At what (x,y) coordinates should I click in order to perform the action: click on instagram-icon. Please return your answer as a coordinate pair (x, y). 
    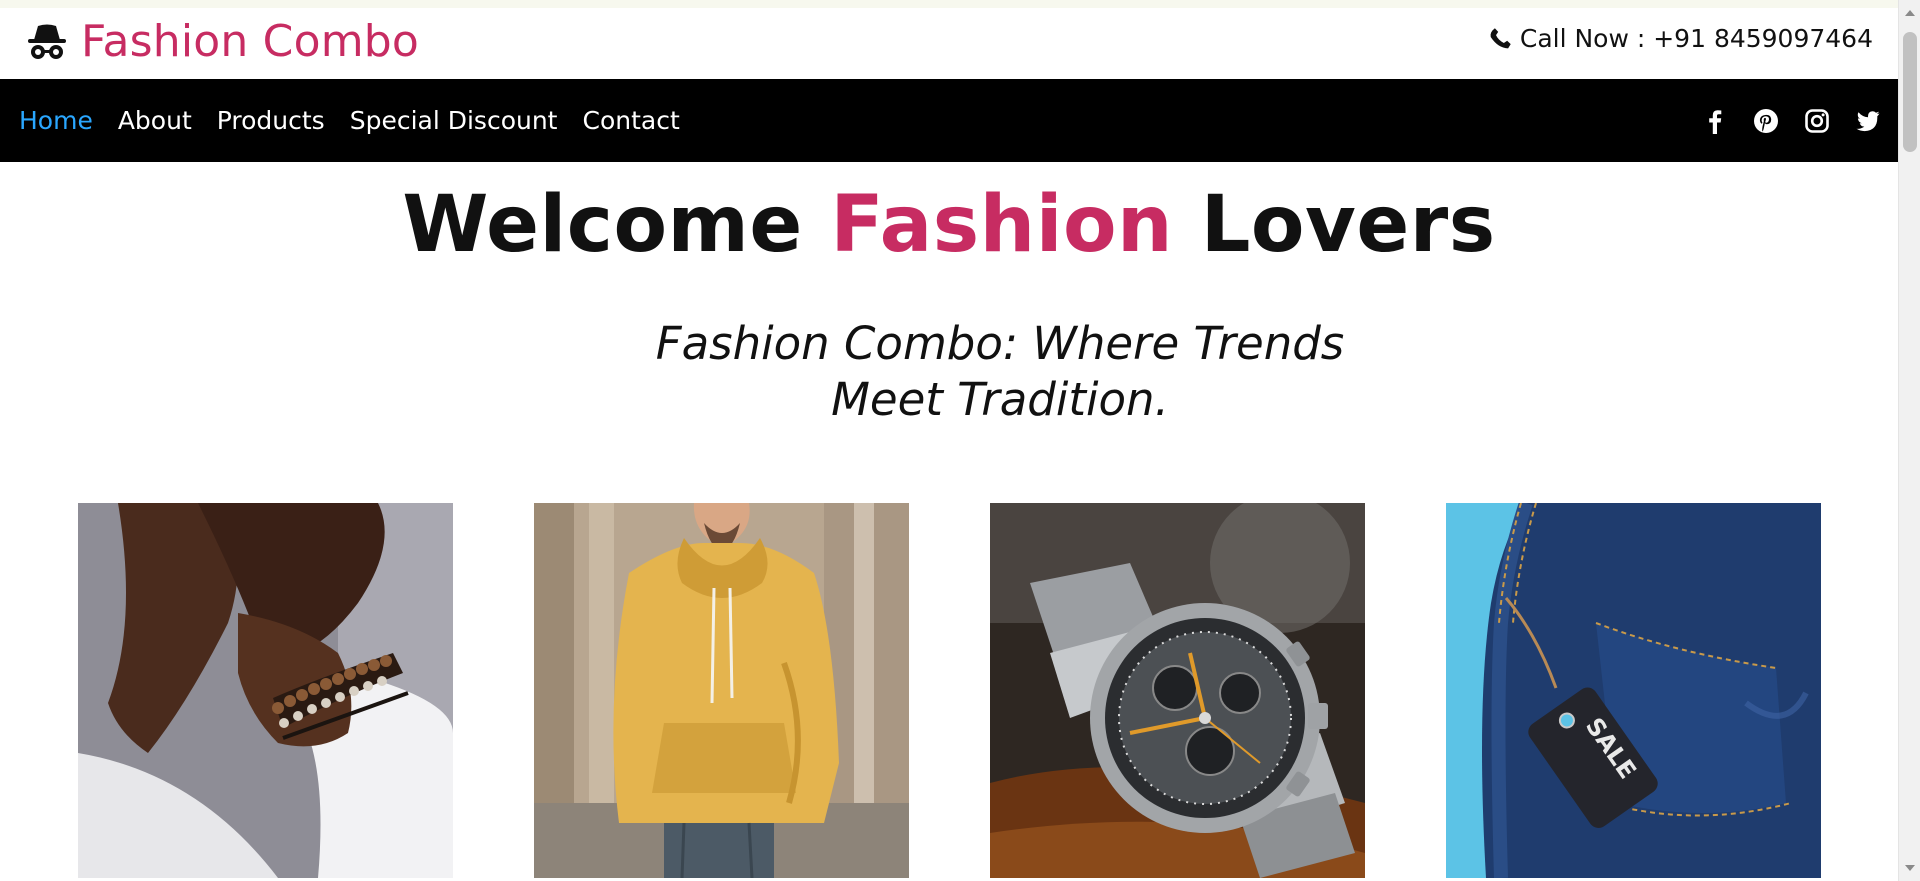
    Looking at the image, I should click on (1817, 121).